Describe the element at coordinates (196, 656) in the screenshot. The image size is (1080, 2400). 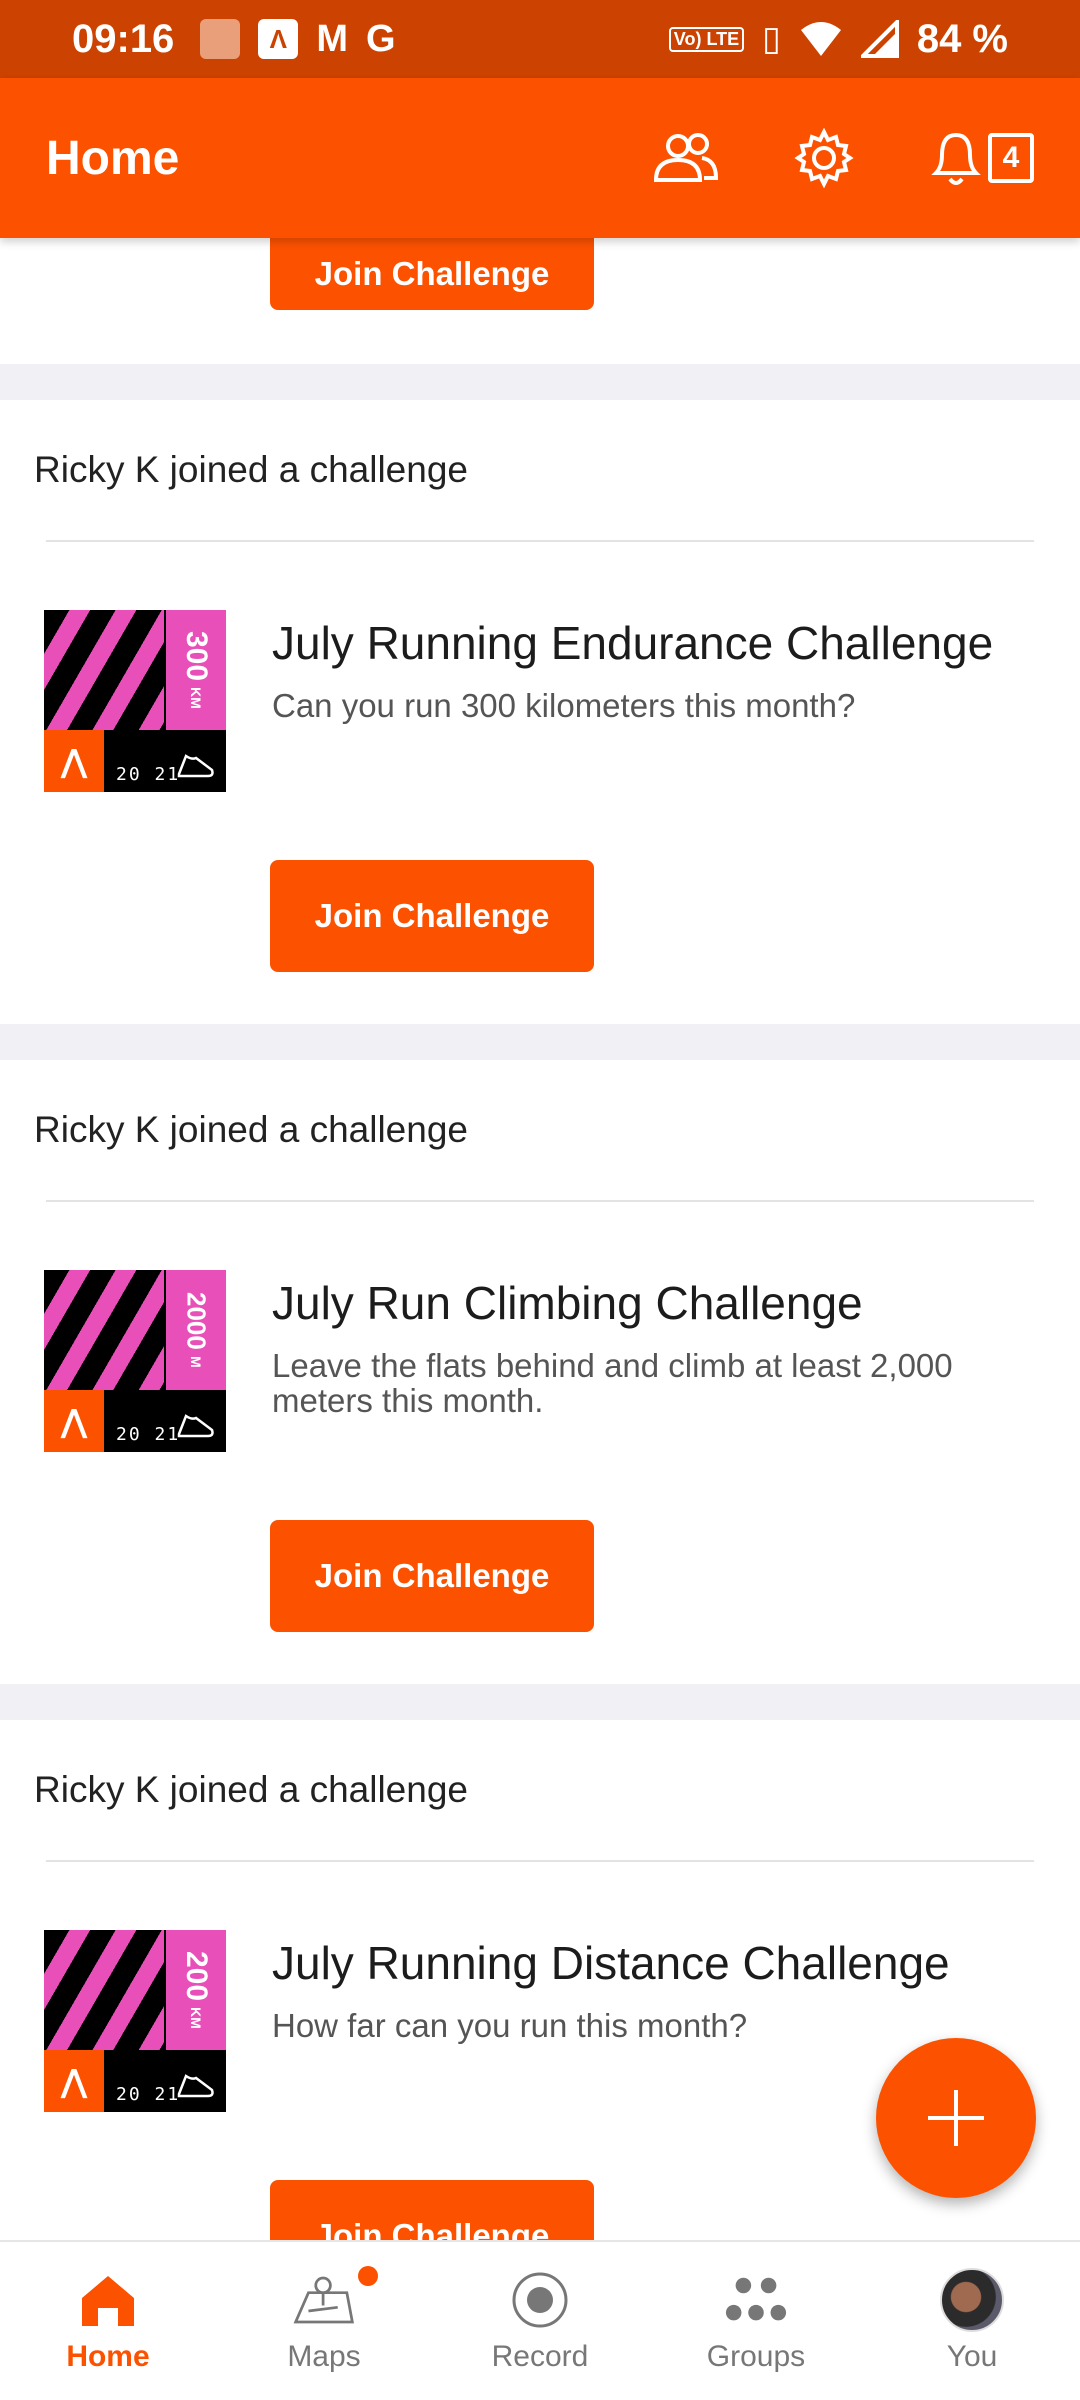
I see `badge-value: 300` at that location.